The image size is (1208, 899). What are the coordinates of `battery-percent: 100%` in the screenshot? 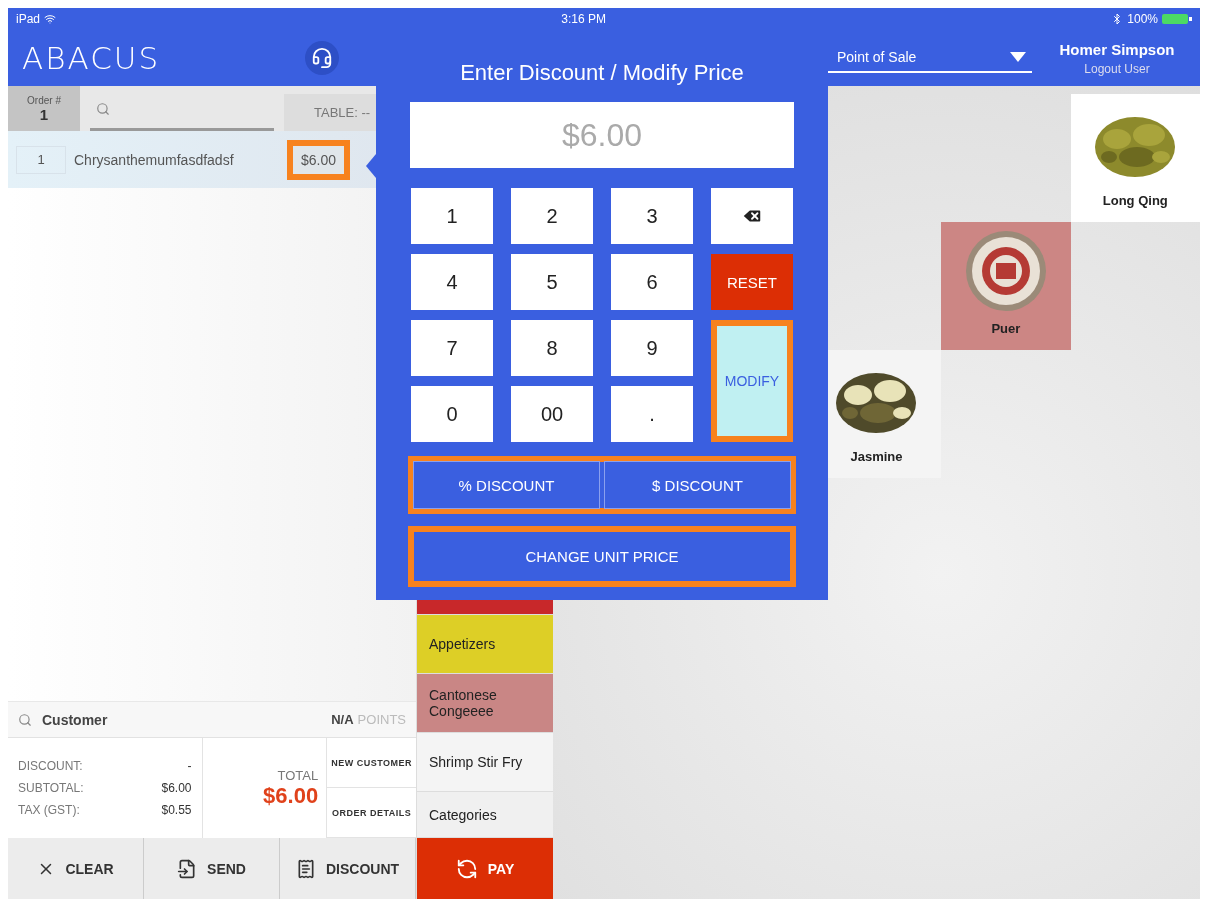 It's located at (1142, 19).